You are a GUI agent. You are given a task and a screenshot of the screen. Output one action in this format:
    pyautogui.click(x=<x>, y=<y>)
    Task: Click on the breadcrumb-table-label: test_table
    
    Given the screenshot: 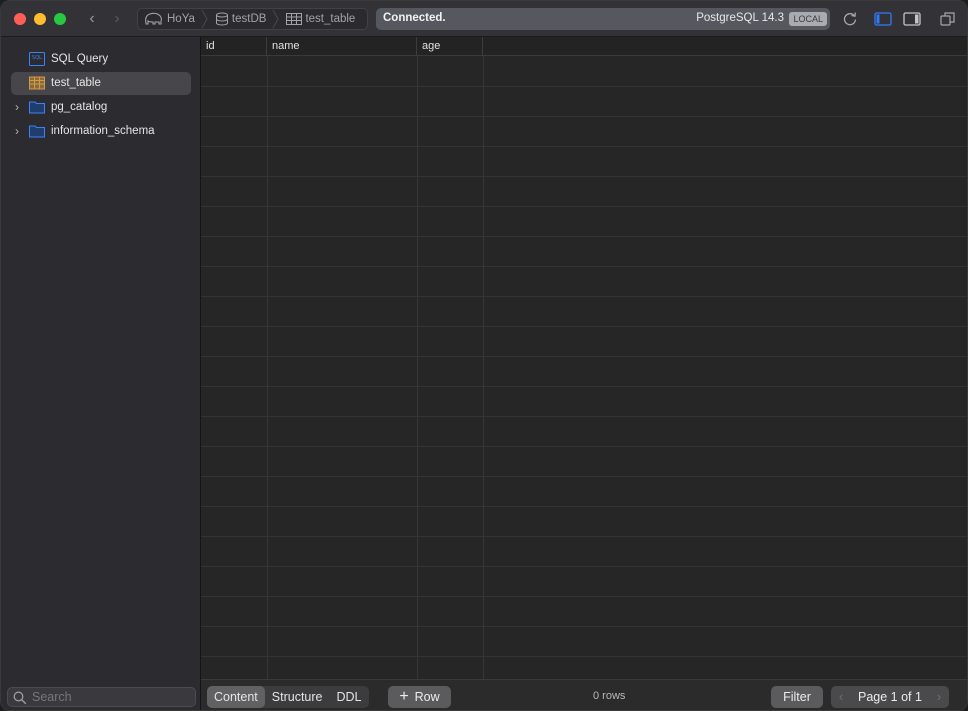 What is the action you would take?
    pyautogui.click(x=330, y=19)
    